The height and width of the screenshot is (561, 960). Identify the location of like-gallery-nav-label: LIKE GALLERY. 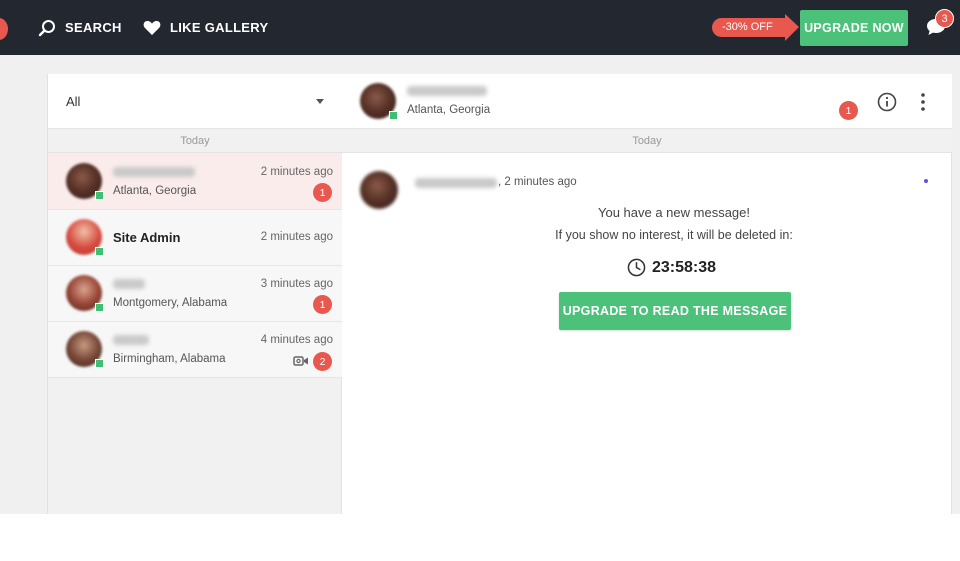
(219, 27).